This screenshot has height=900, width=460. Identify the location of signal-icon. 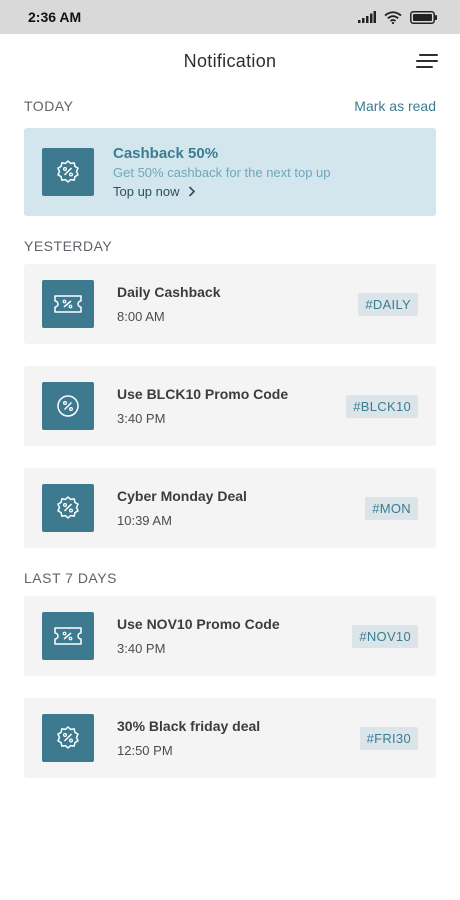
(367, 17).